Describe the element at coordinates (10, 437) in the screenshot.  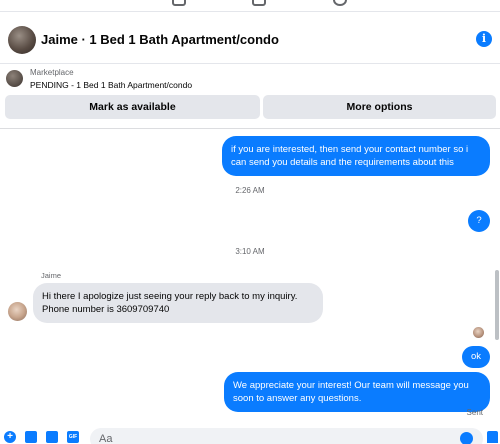
I see `plus-icon: +` at that location.